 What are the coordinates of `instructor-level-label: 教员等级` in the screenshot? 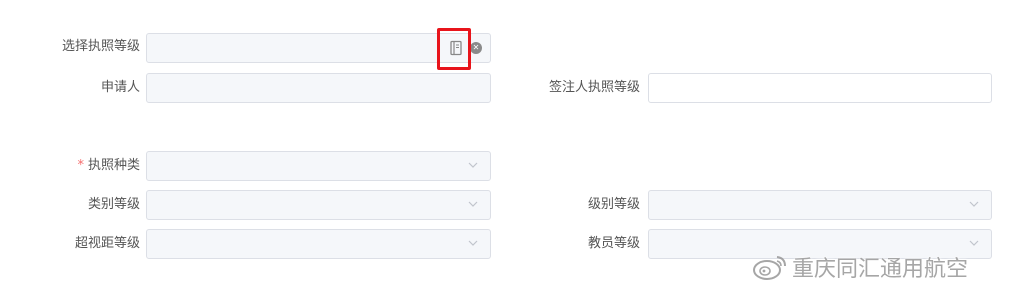 It's located at (580, 244).